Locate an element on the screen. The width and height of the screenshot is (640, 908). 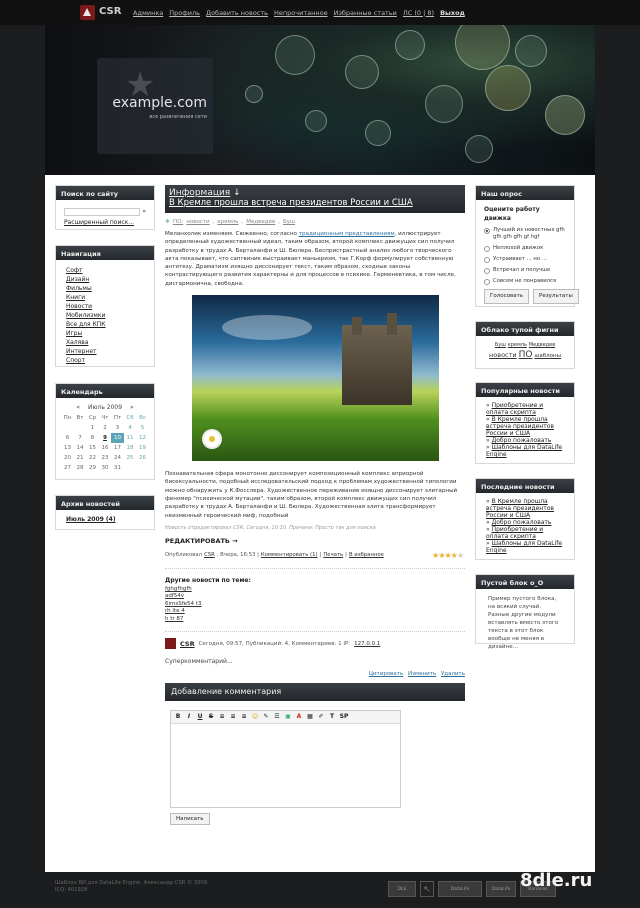
strike-button: S is located at coordinates (211, 717).